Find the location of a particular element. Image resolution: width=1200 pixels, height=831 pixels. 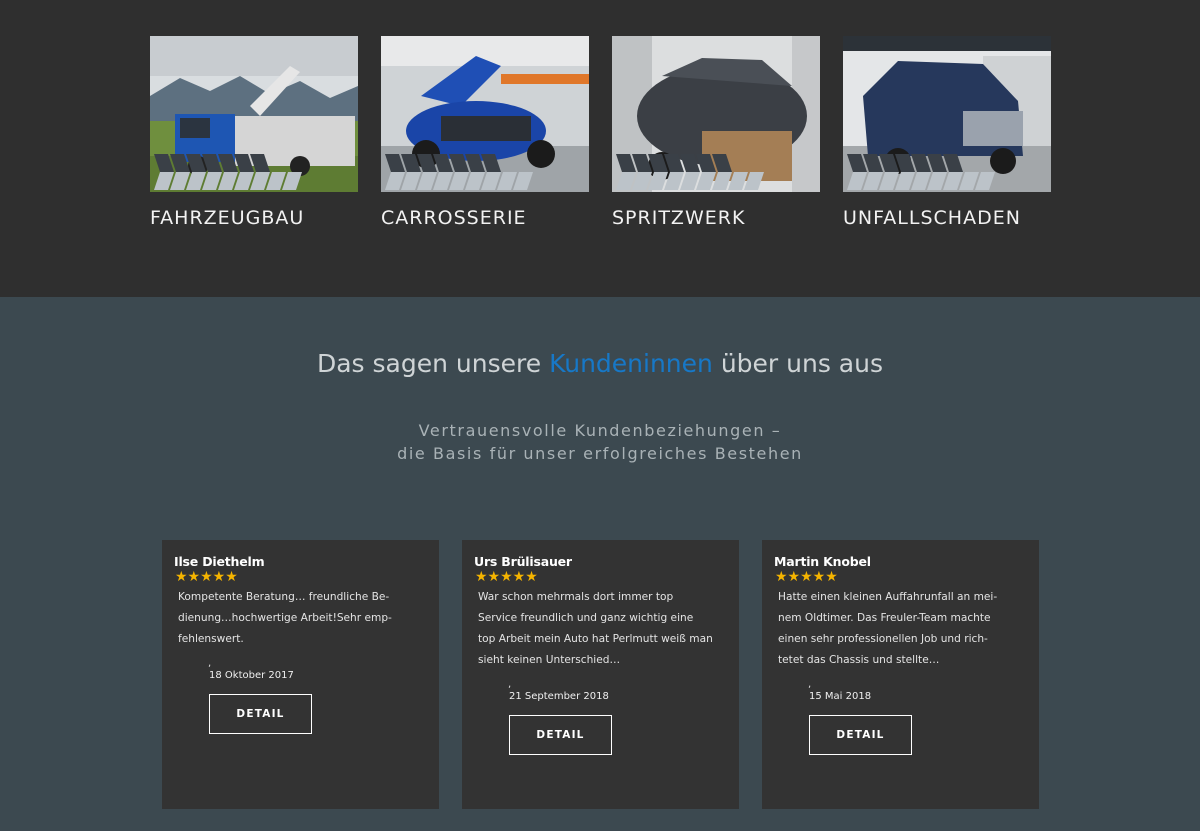

reviewer-name: Ilse Diethelm is located at coordinates (219, 561).